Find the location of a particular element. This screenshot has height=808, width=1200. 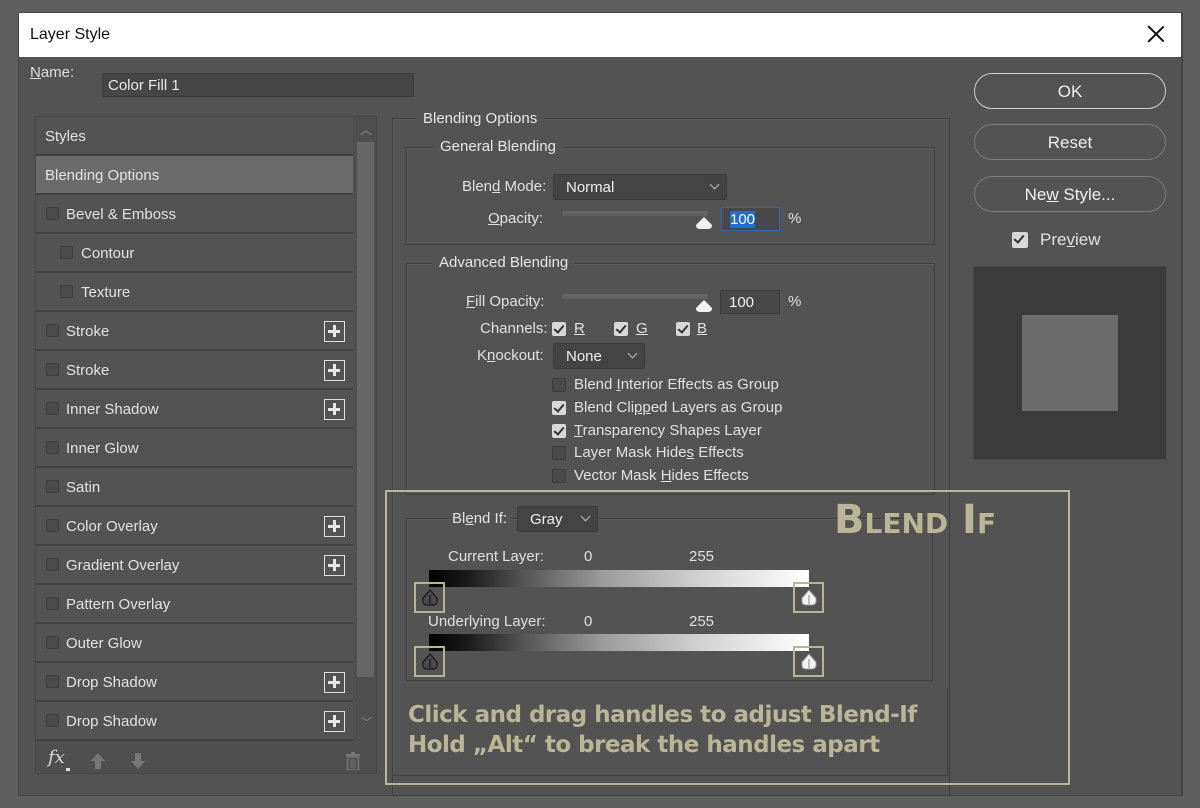

style-item-contour: Contour is located at coordinates (194, 253).